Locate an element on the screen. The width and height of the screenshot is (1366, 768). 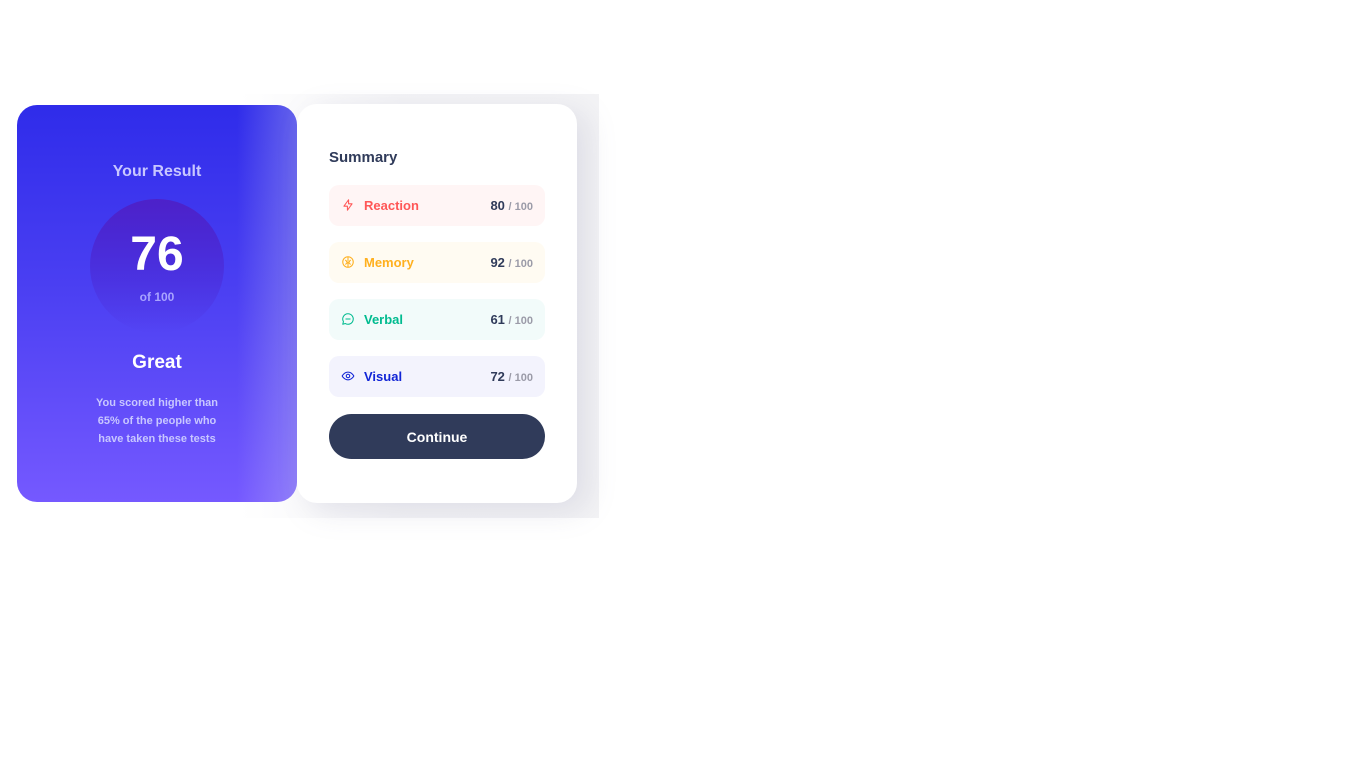
summary-row-visual: Visual 72 / 100 is located at coordinates (437, 376).